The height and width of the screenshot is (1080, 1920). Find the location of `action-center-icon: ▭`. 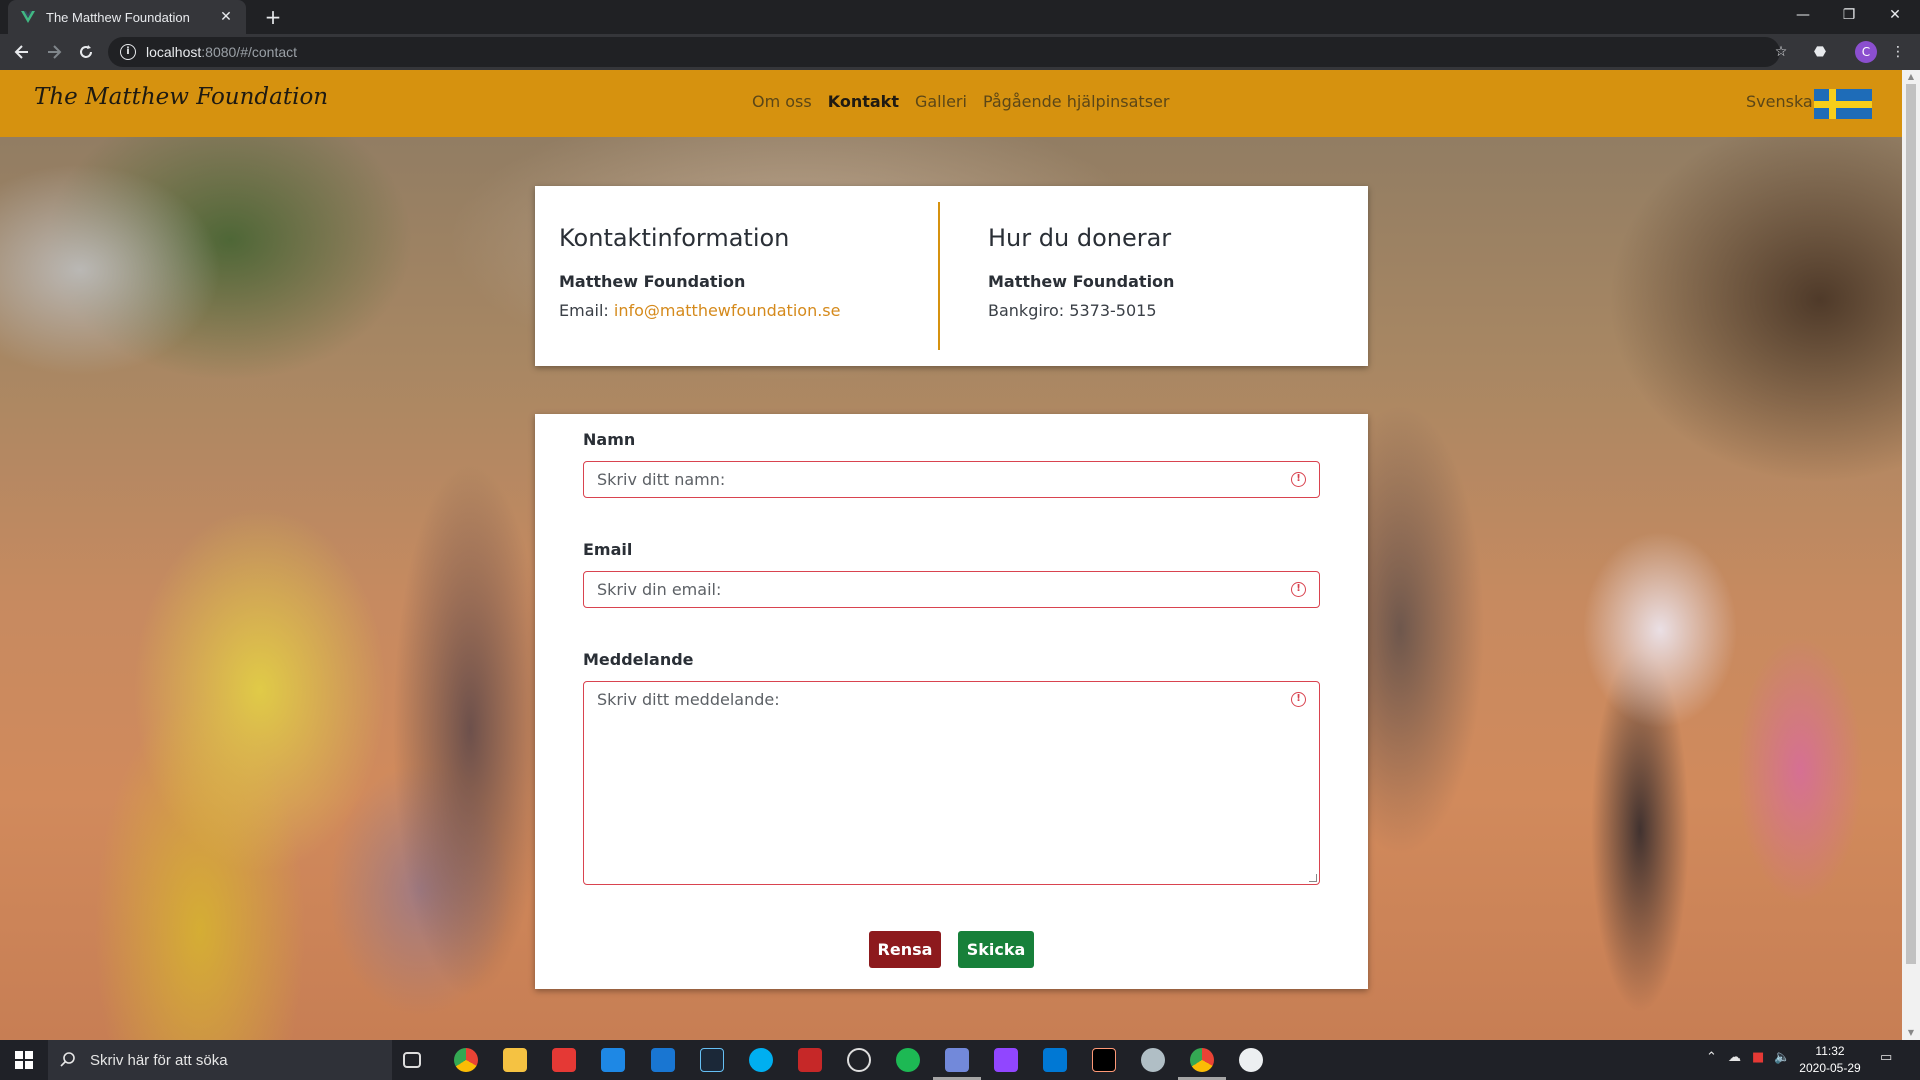

action-center-icon: ▭ is located at coordinates (1886, 1057).